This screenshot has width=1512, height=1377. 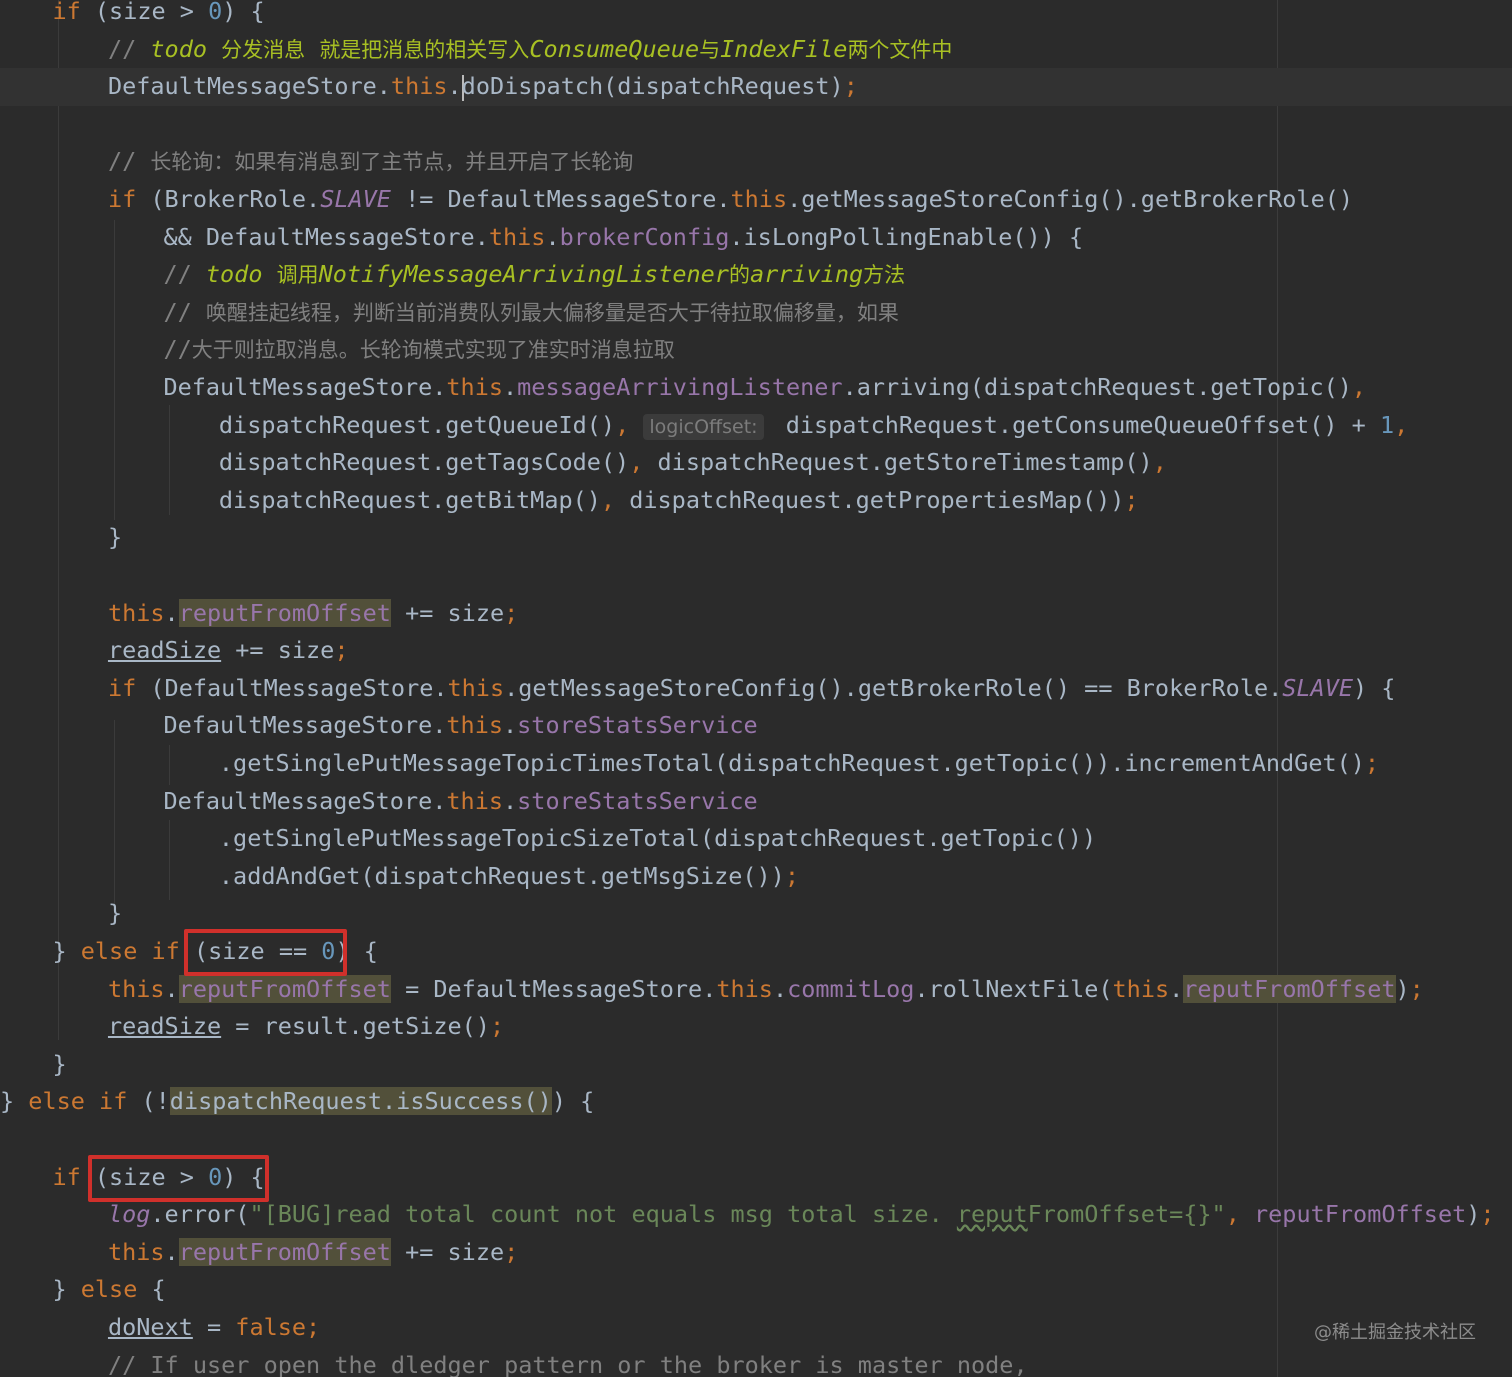 What do you see at coordinates (756, 15) in the screenshot?
I see `code-line: if (size > 0) {` at bounding box center [756, 15].